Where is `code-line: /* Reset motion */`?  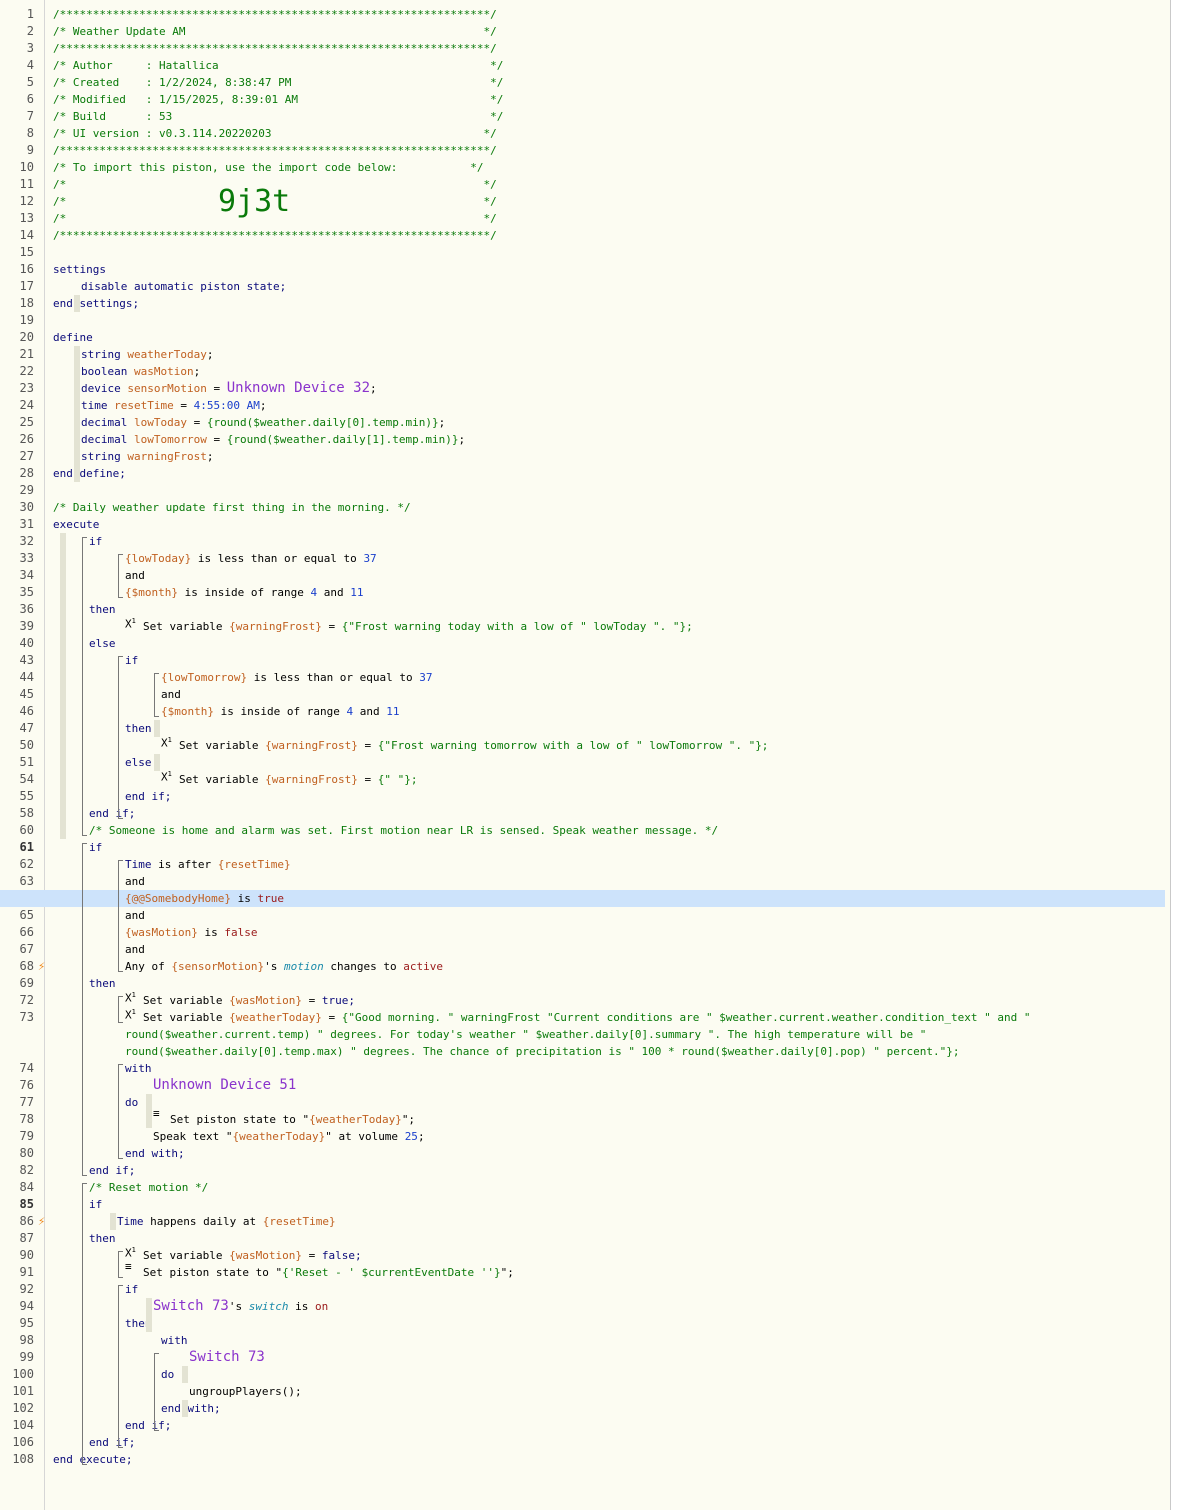 code-line: /* Reset motion */ is located at coordinates (148, 1187).